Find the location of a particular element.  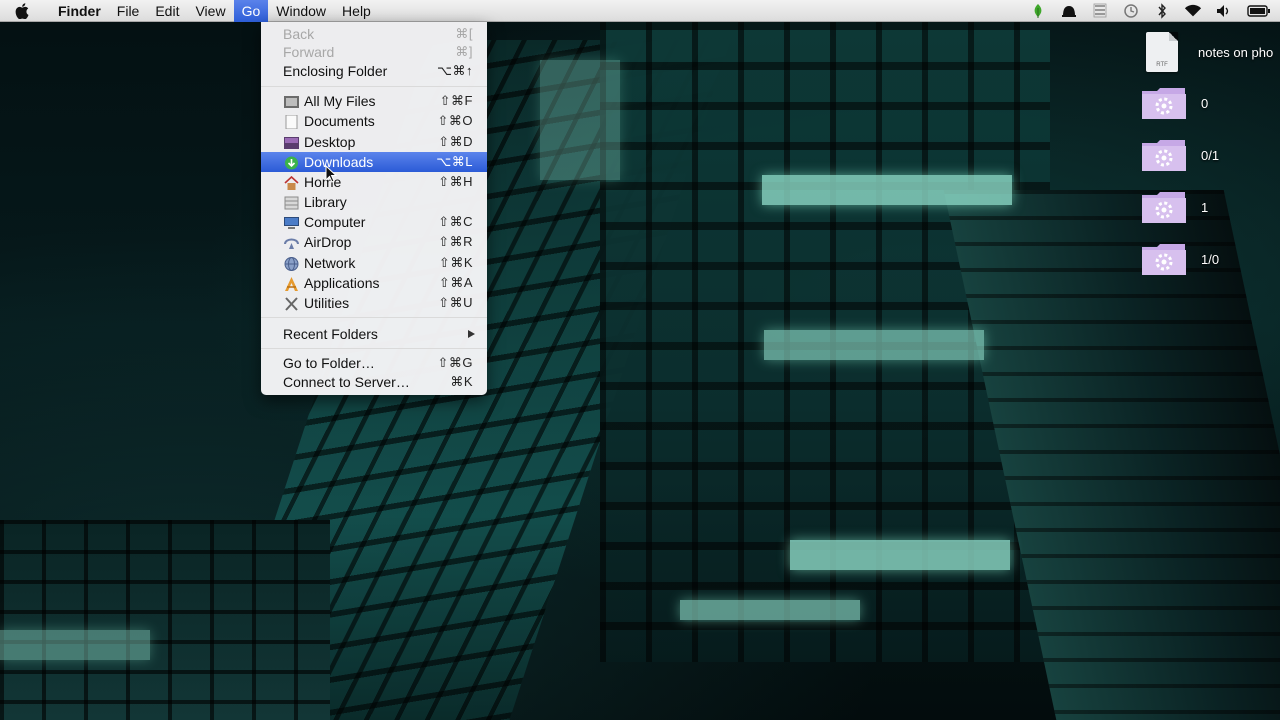

all-my-files-icon is located at coordinates (291, 101).